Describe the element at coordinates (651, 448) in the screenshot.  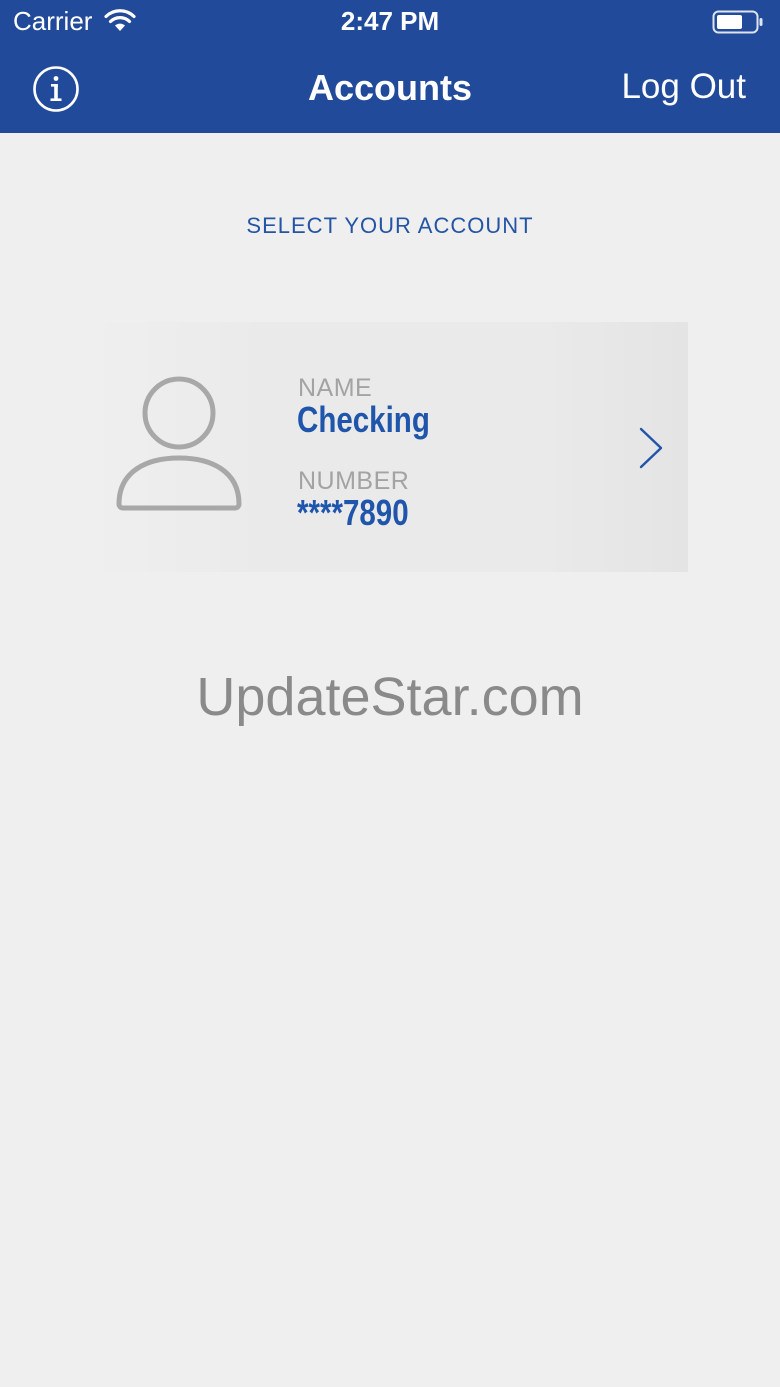
I see `chevron-right-icon` at that location.